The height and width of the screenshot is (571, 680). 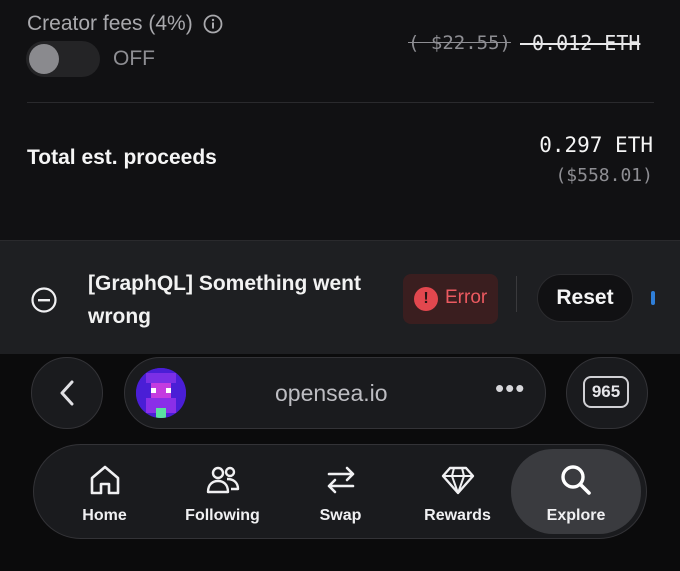 I want to click on toast-message: [GraphQL] Something went wrong, so click(x=224, y=300).